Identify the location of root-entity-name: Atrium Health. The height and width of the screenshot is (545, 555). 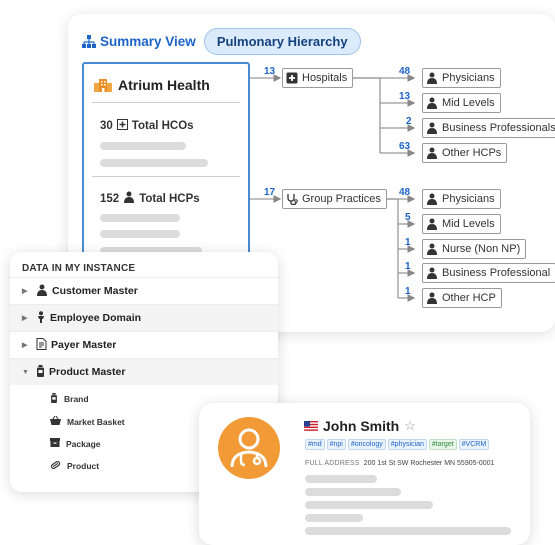
(164, 85).